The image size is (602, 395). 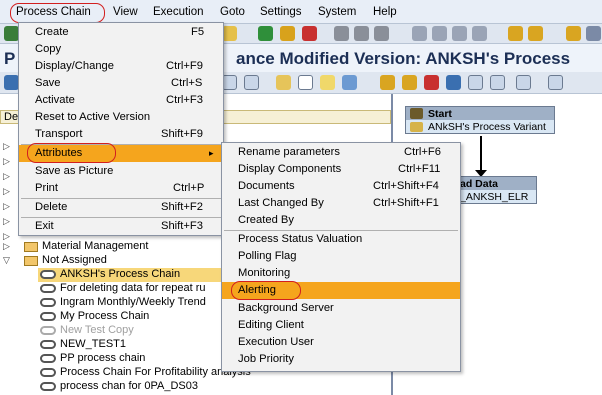 I want to click on menu-item-execution-user: Execution User, so click(x=341, y=342).